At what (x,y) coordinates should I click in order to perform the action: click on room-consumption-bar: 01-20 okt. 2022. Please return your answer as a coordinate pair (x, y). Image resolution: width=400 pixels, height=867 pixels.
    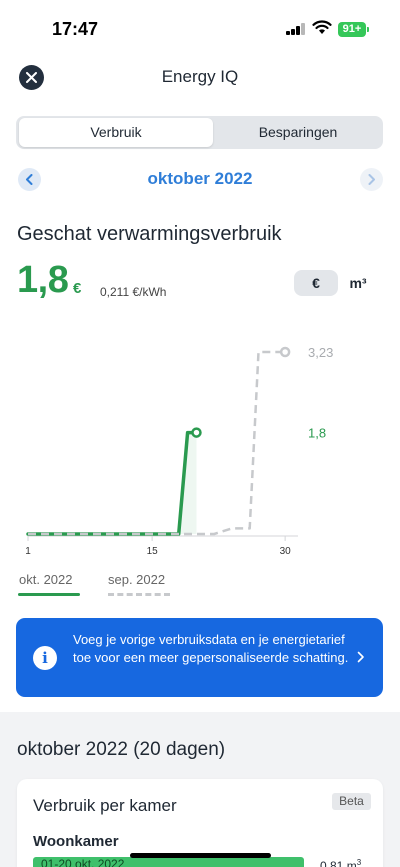
    Looking at the image, I should click on (168, 862).